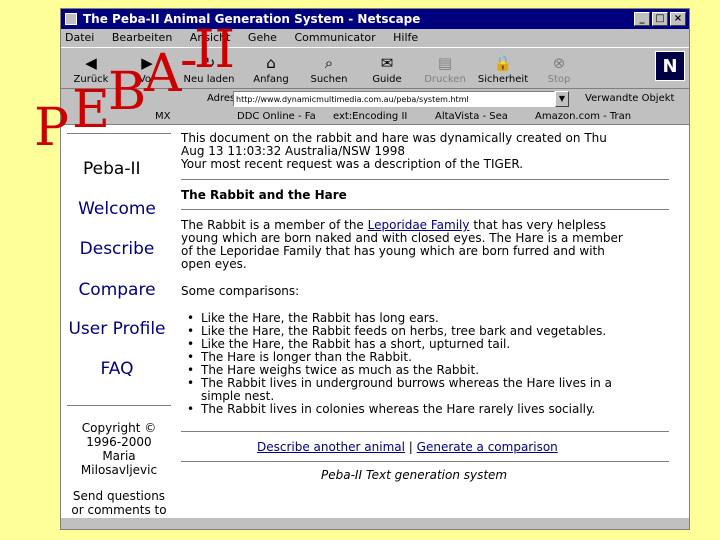 Image resolution: width=720 pixels, height=540 pixels. I want to click on sidebar-divider, so click(119, 405).